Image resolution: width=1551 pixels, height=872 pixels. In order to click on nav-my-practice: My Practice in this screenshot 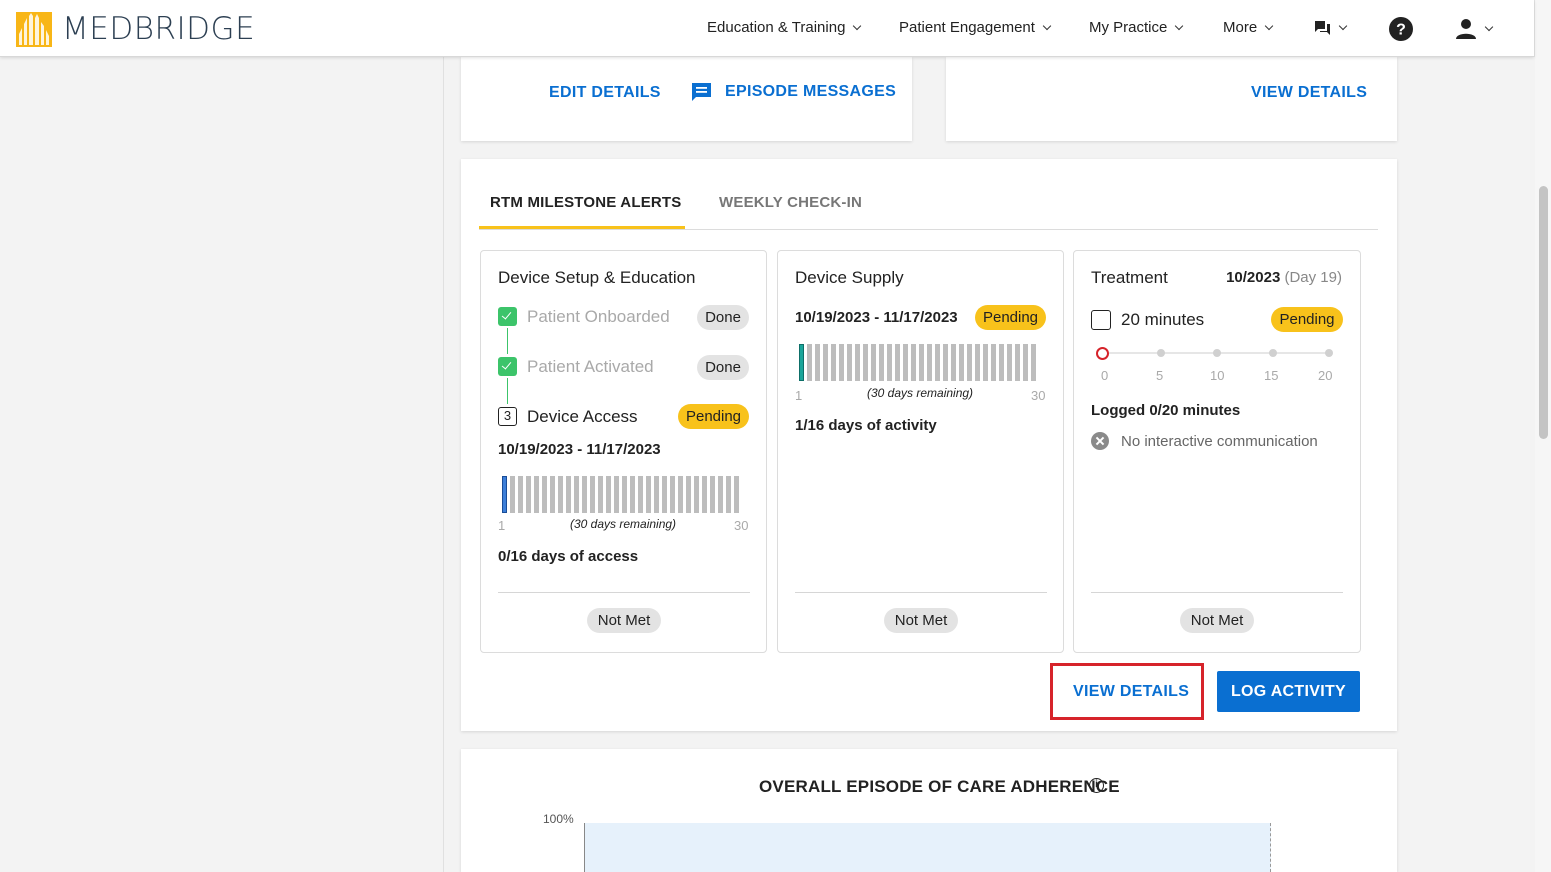, I will do `click(1136, 27)`.